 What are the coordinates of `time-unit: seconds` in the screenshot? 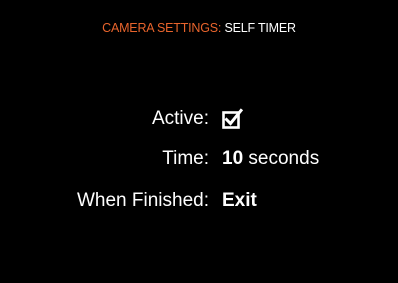 It's located at (284, 158).